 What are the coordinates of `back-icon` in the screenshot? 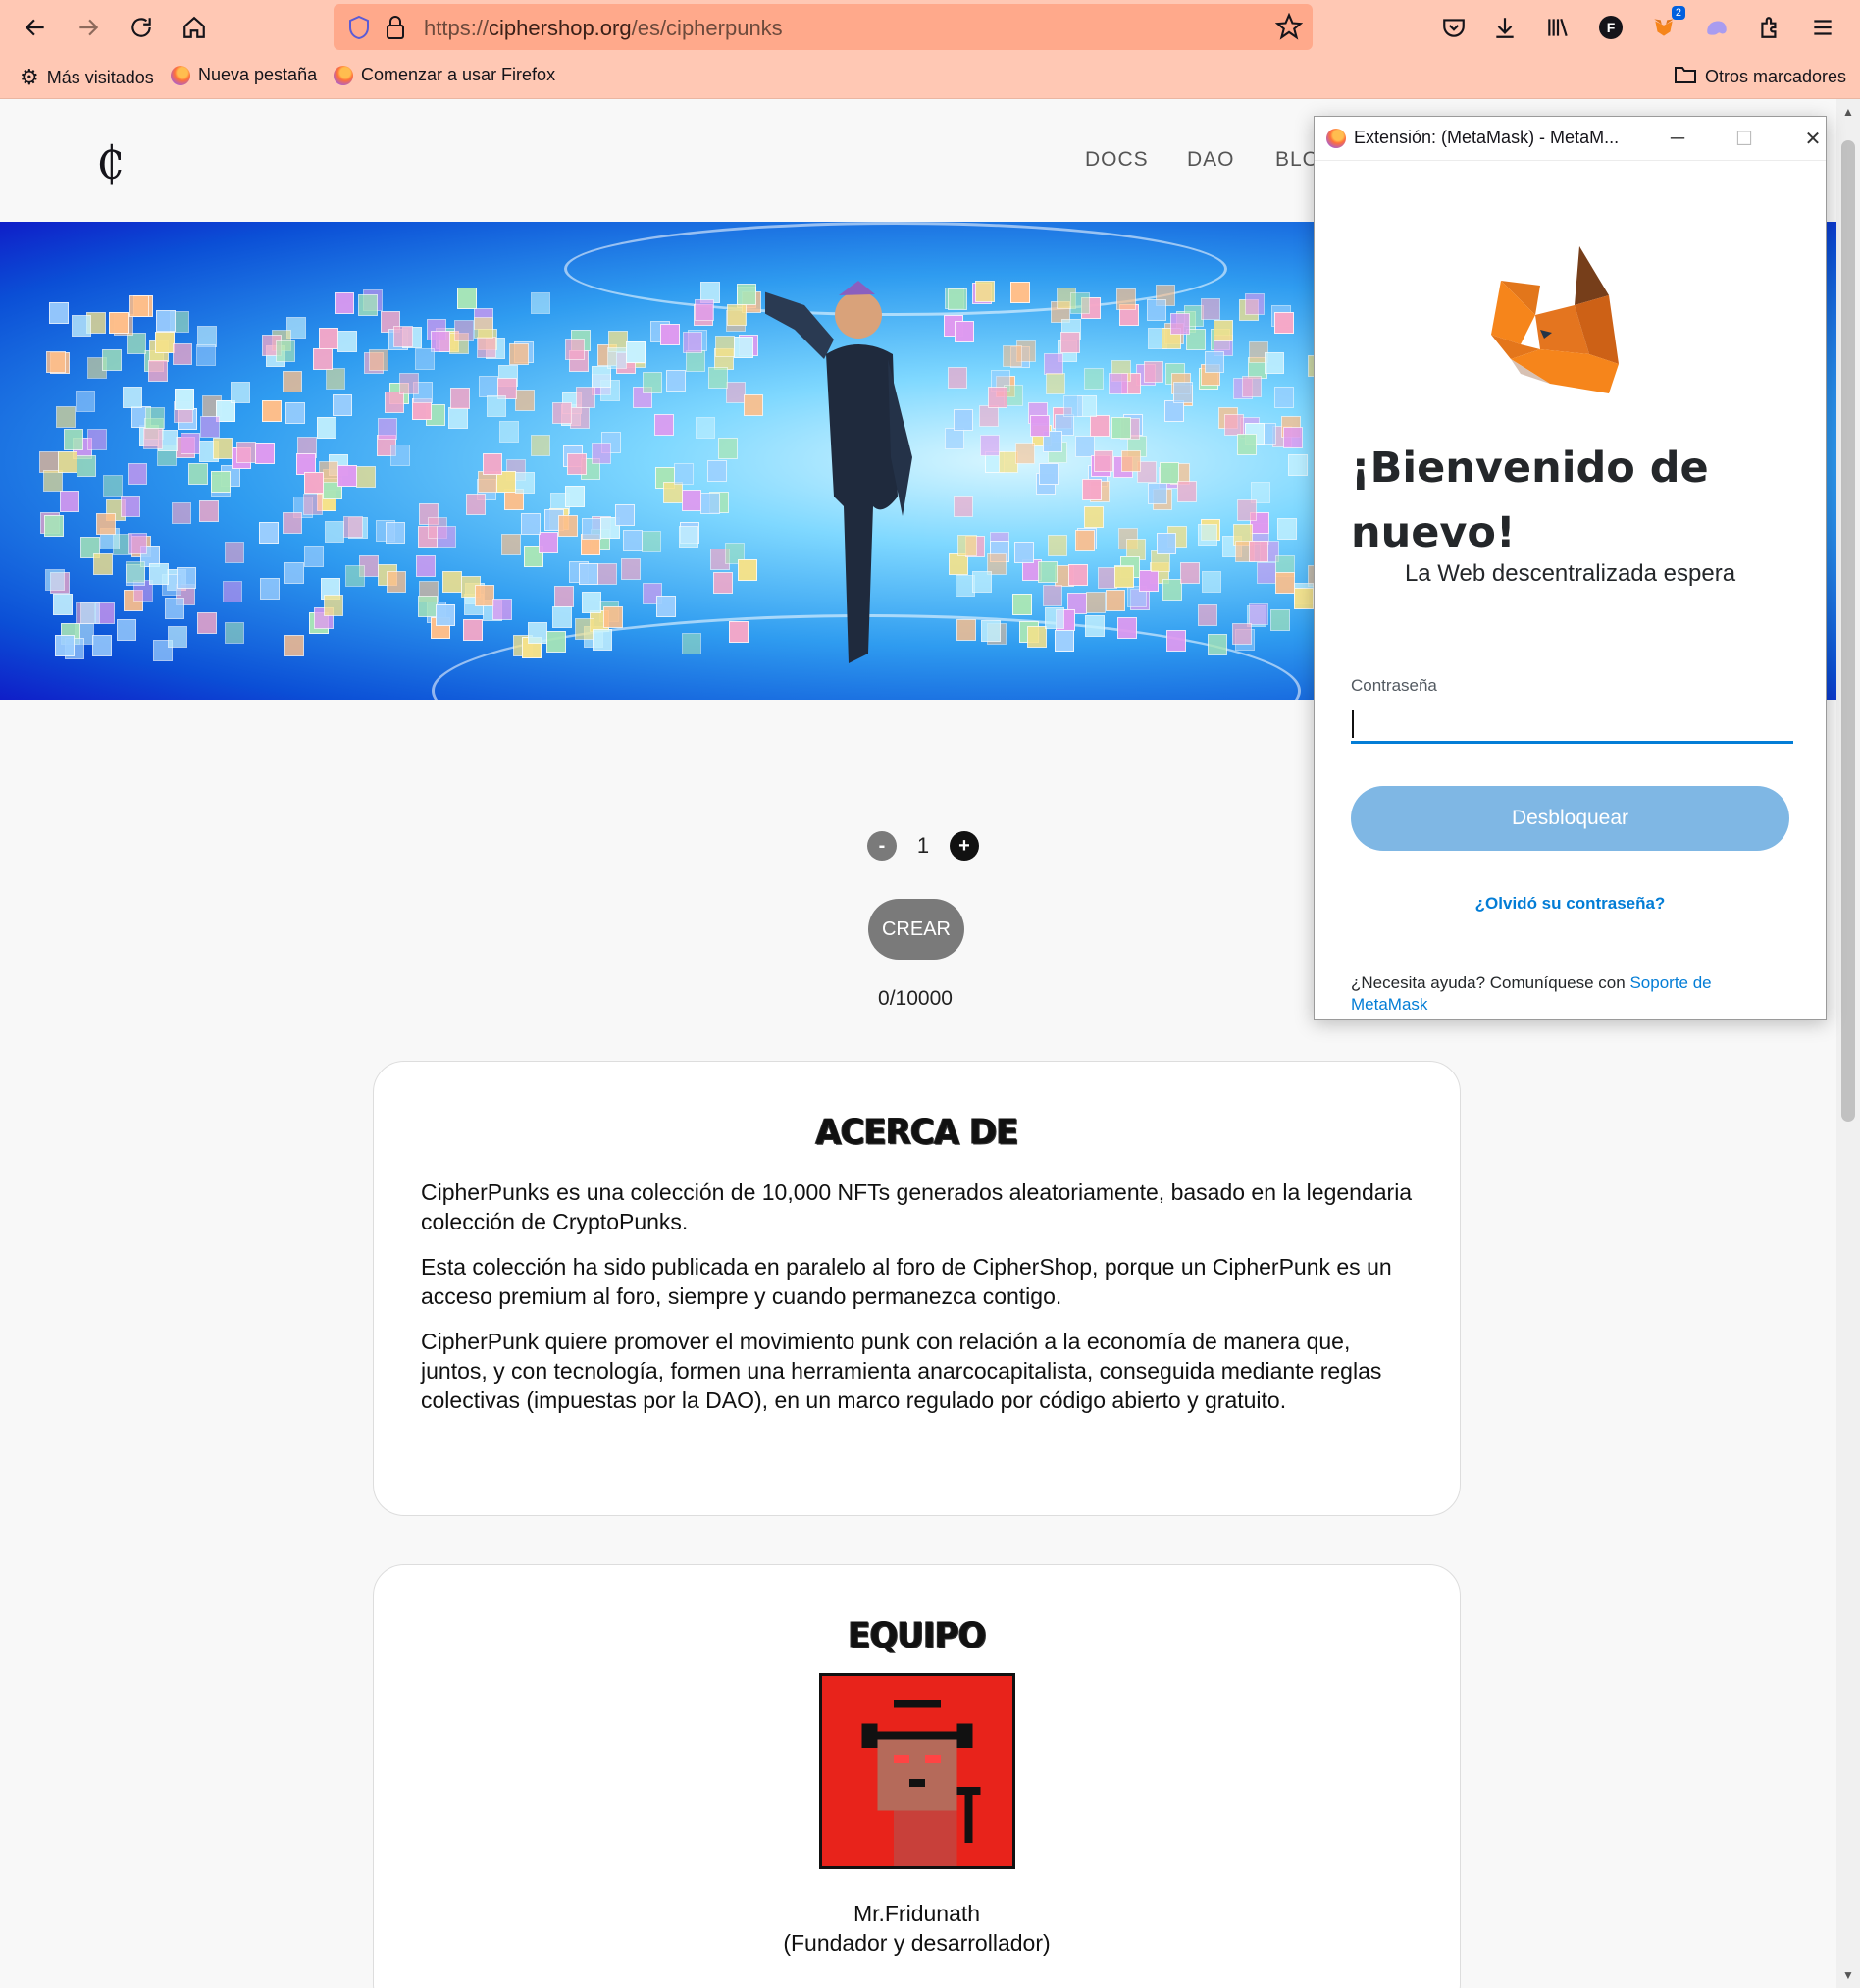 It's located at (35, 27).